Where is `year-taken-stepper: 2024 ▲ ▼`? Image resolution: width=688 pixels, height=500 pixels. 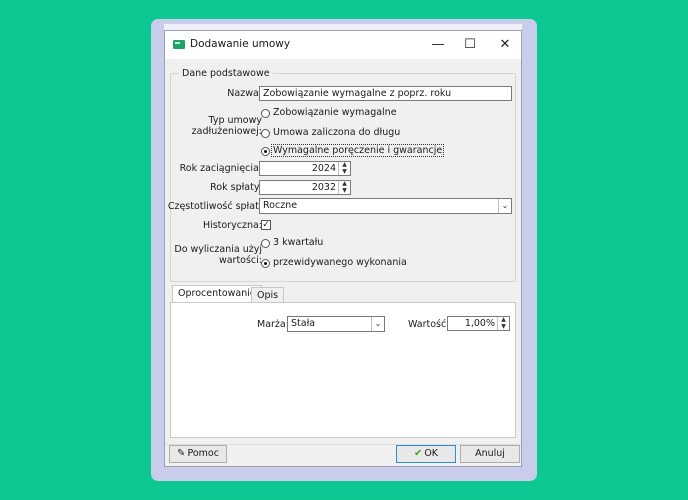 year-taken-stepper: 2024 ▲ ▼ is located at coordinates (305, 168).